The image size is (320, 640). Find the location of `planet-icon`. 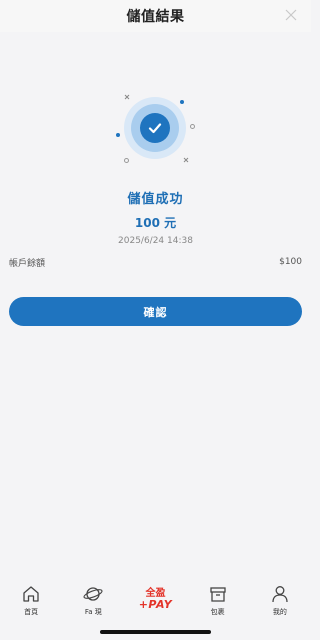

planet-icon is located at coordinates (93, 594).